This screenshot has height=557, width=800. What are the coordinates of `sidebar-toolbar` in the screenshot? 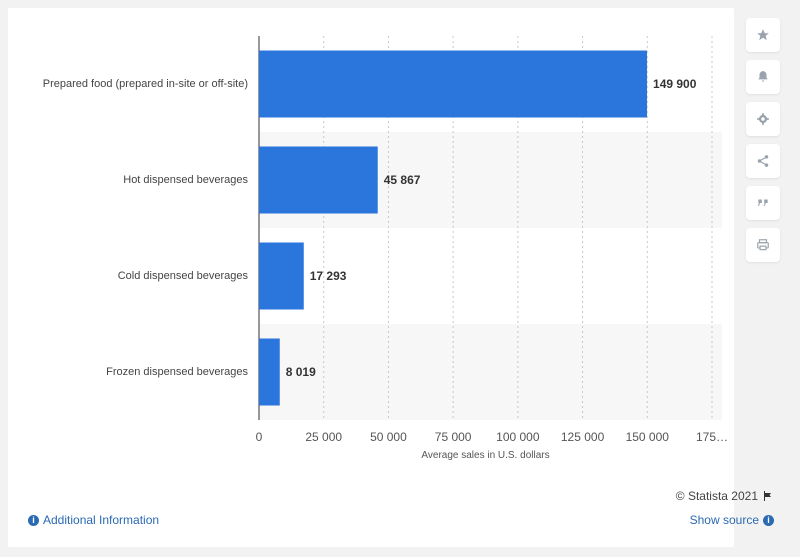 It's located at (763, 144).